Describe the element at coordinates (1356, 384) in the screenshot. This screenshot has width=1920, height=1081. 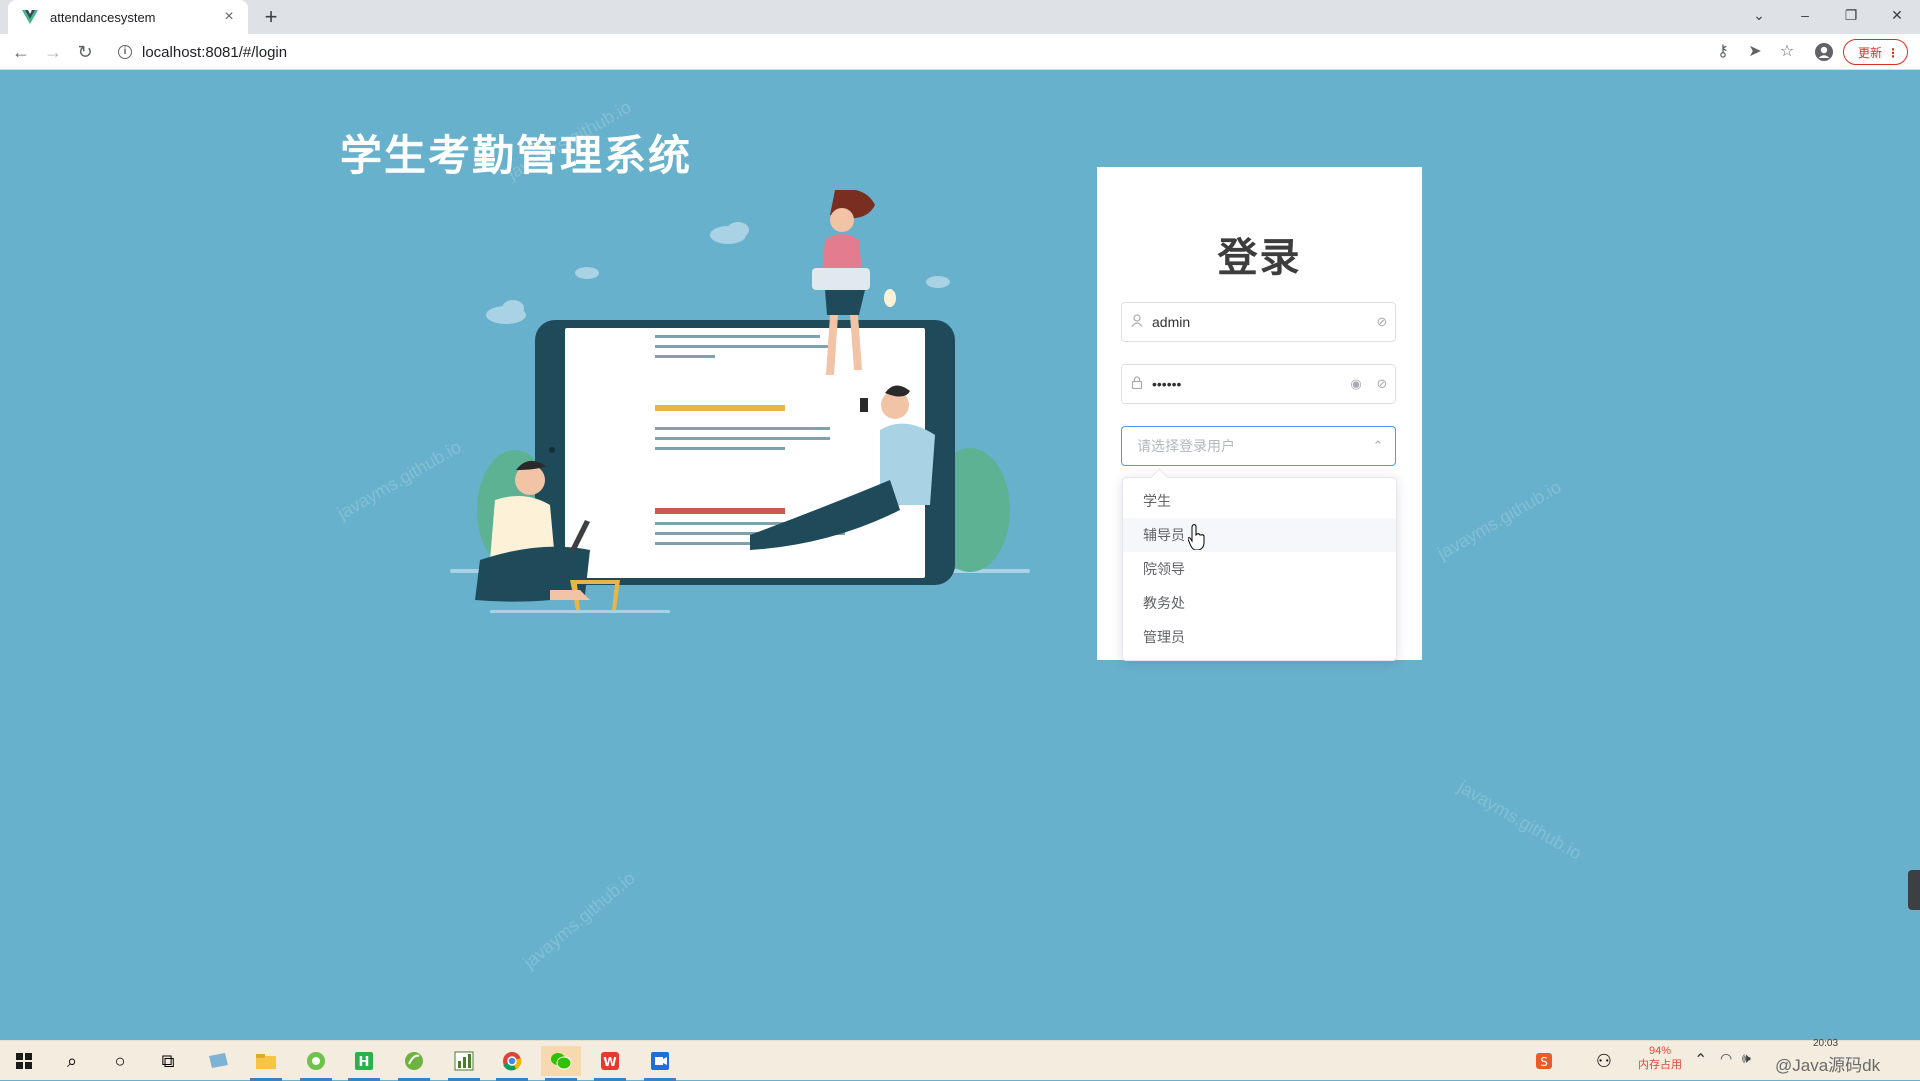
I see `show-password-eye-icon: ◉` at that location.